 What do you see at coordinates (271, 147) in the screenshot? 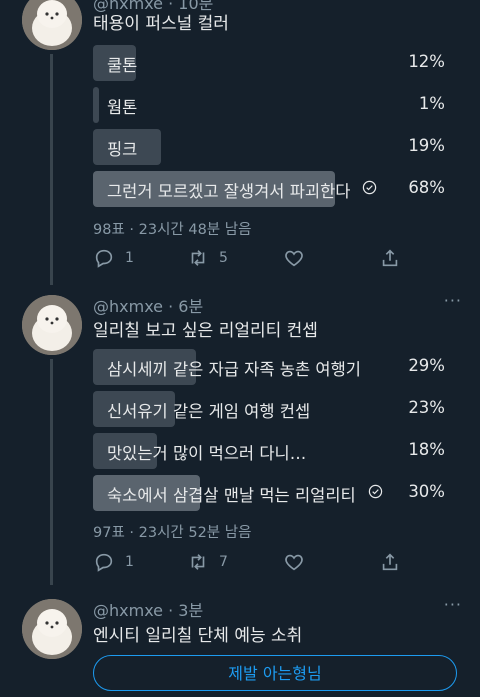
I see `poll-option: 핑크 19%` at bounding box center [271, 147].